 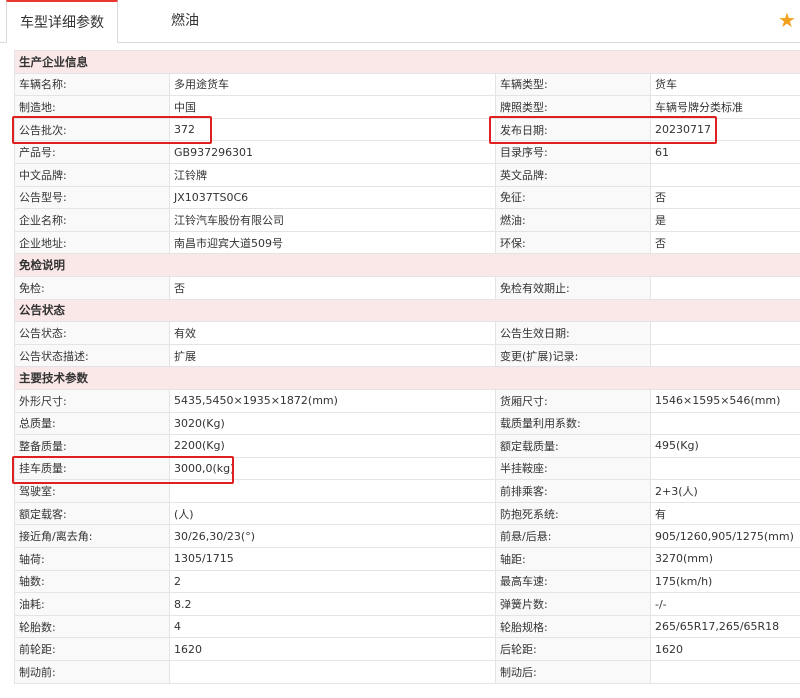 What do you see at coordinates (92, 581) in the screenshot?
I see `param-label: 轴数:` at bounding box center [92, 581].